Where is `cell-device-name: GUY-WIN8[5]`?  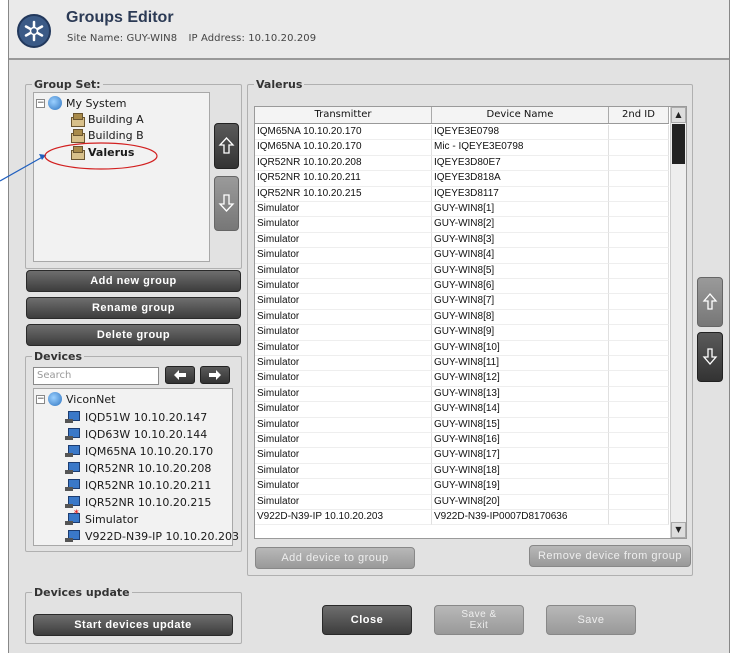 cell-device-name: GUY-WIN8[5] is located at coordinates (520, 271).